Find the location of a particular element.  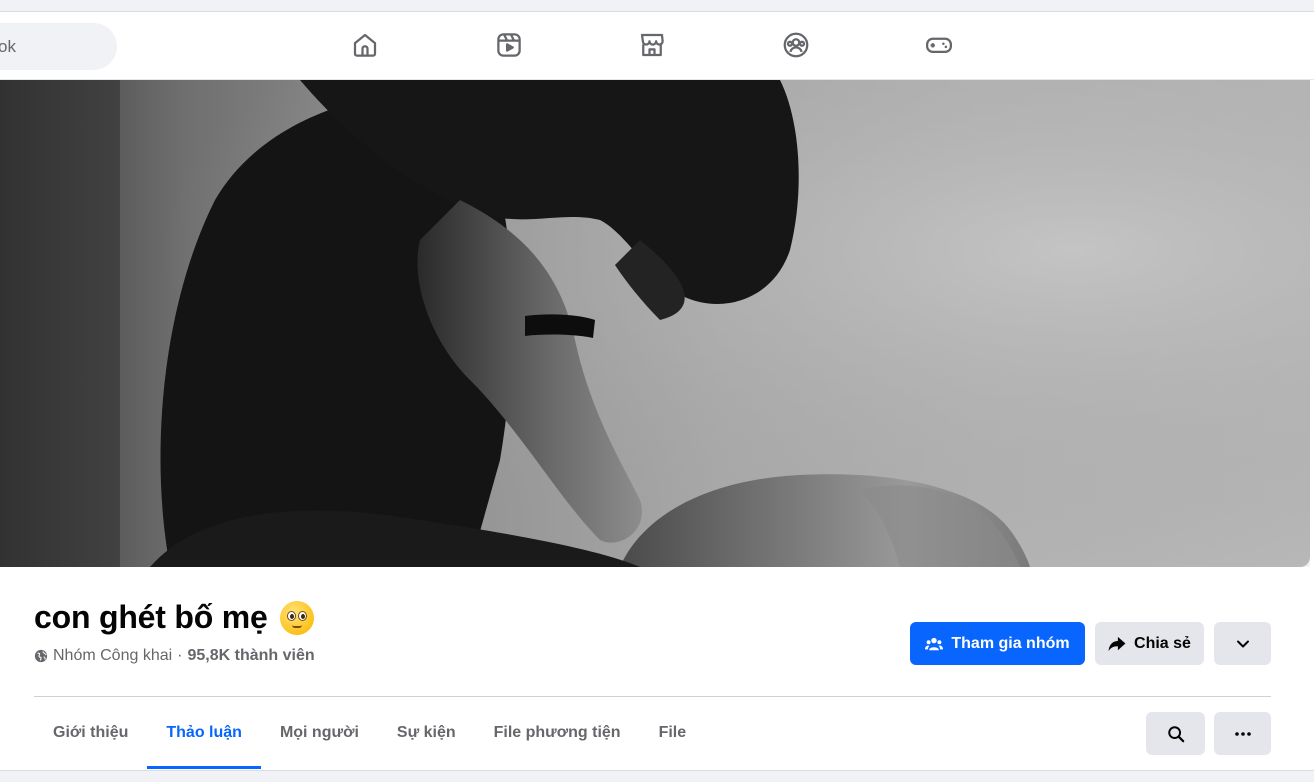

gaming-icon is located at coordinates (939, 45).